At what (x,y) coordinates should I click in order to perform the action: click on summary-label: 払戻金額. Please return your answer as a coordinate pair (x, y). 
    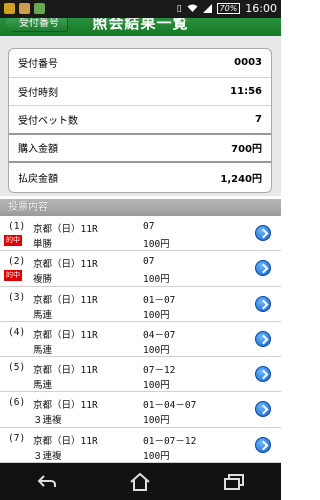
    Looking at the image, I should click on (38, 179).